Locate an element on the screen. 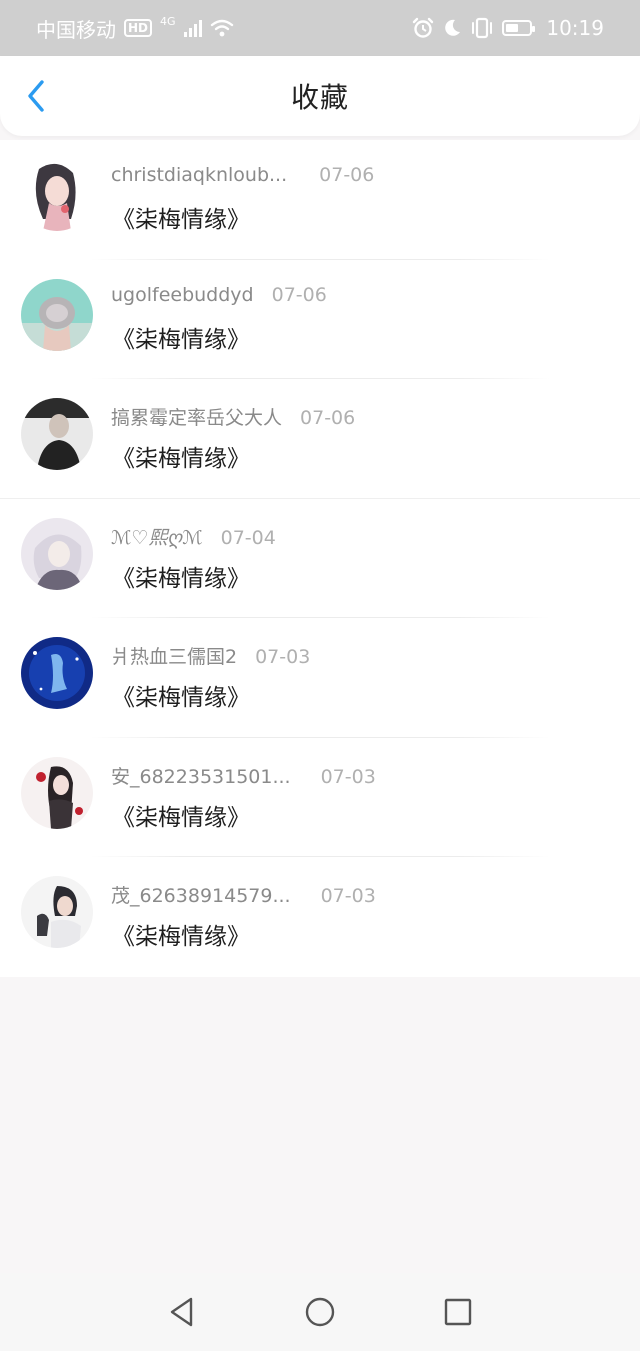 The height and width of the screenshot is (1351, 640). square-recents-icon is located at coordinates (458, 1312).